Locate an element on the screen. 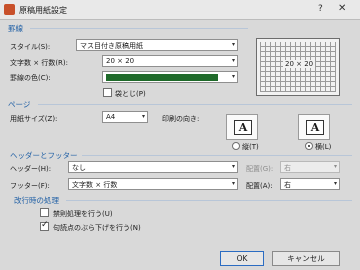 The image size is (360, 270). landscape-icon: A is located at coordinates (315, 127).